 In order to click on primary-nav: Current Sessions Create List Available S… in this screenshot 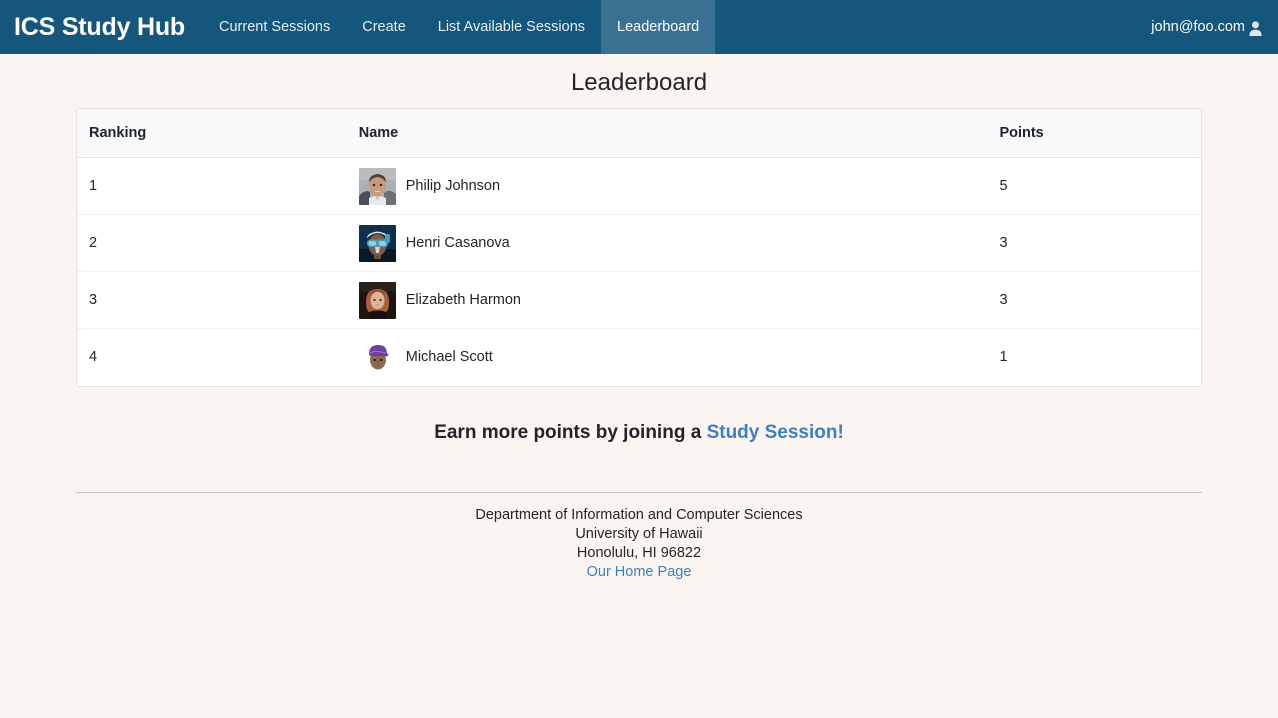, I will do `click(459, 27)`.